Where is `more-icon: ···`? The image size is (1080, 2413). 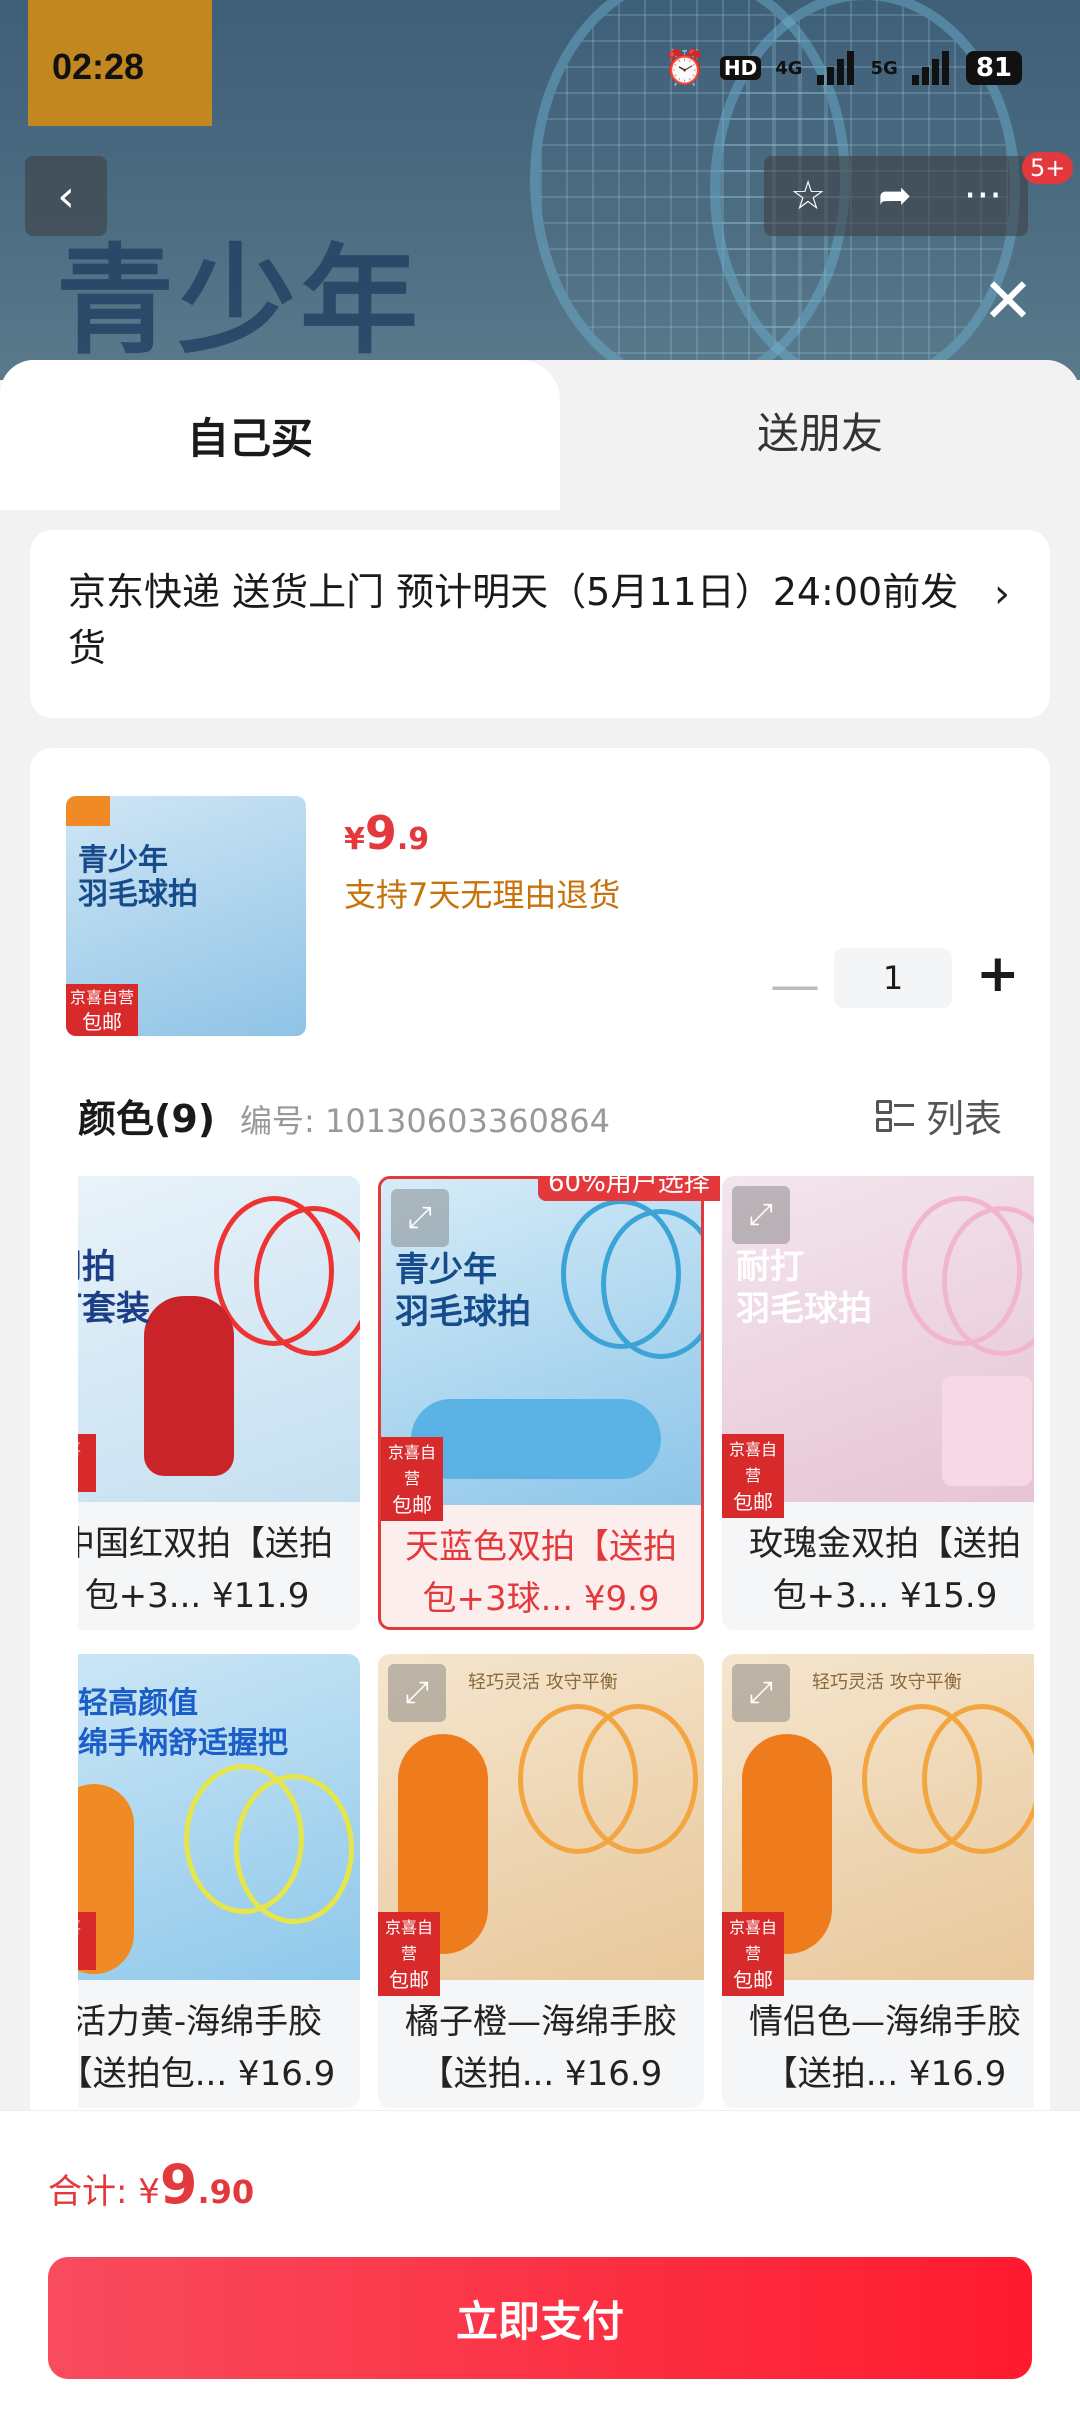 more-icon: ··· is located at coordinates (983, 196).